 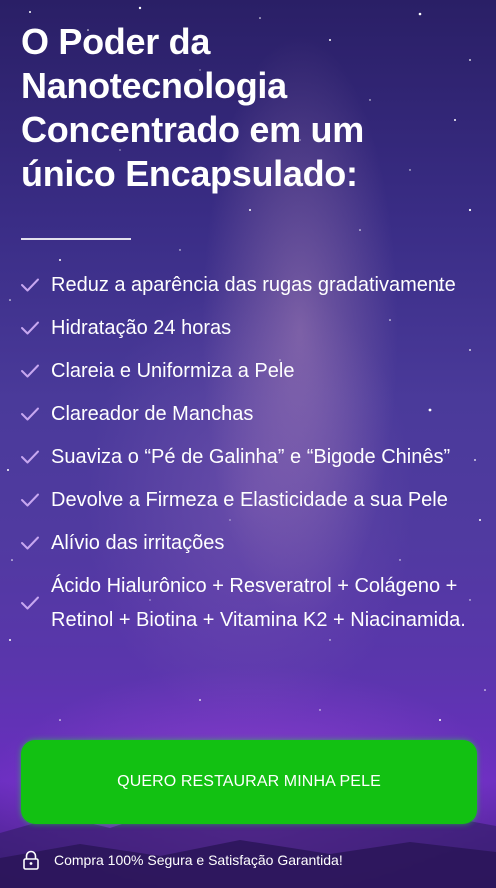 What do you see at coordinates (141, 328) in the screenshot?
I see `benefit-text: Hidratação 24 horas` at bounding box center [141, 328].